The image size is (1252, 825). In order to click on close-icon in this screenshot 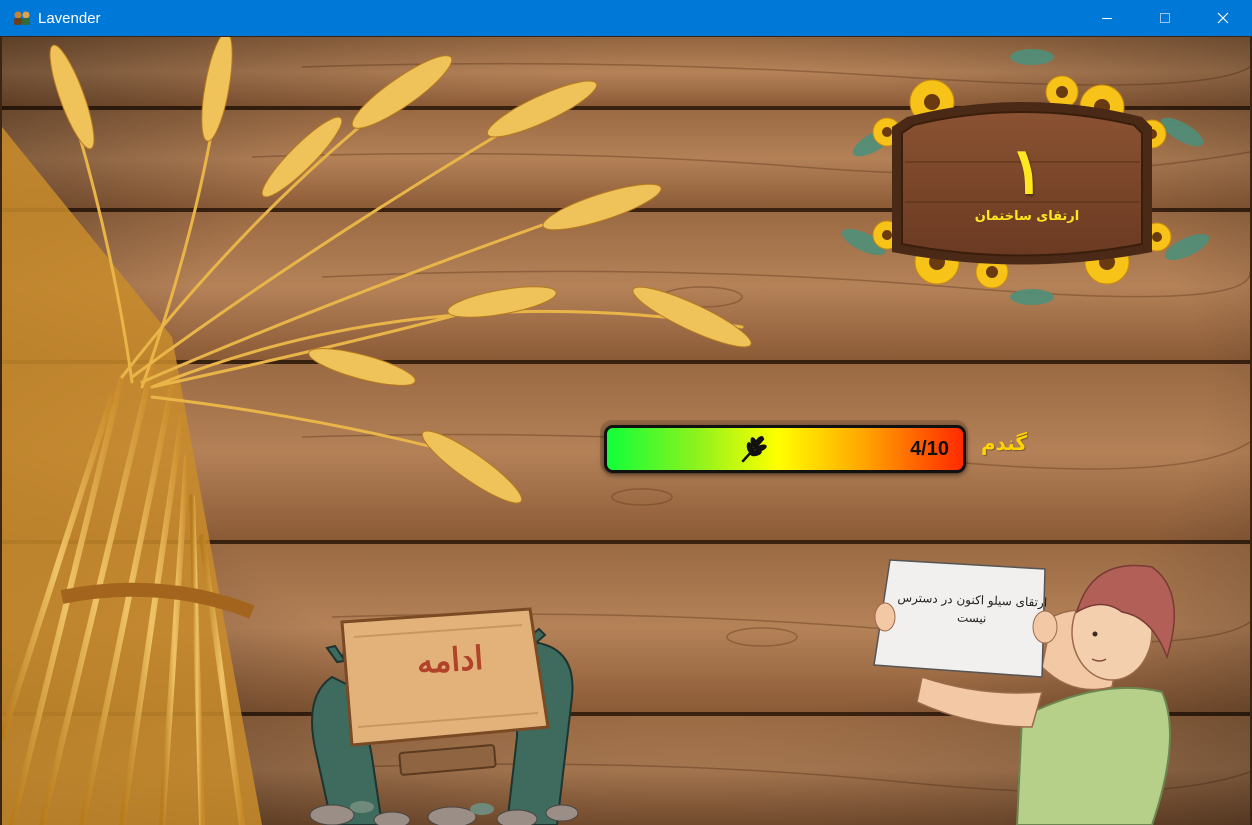, I will do `click(1223, 18)`.